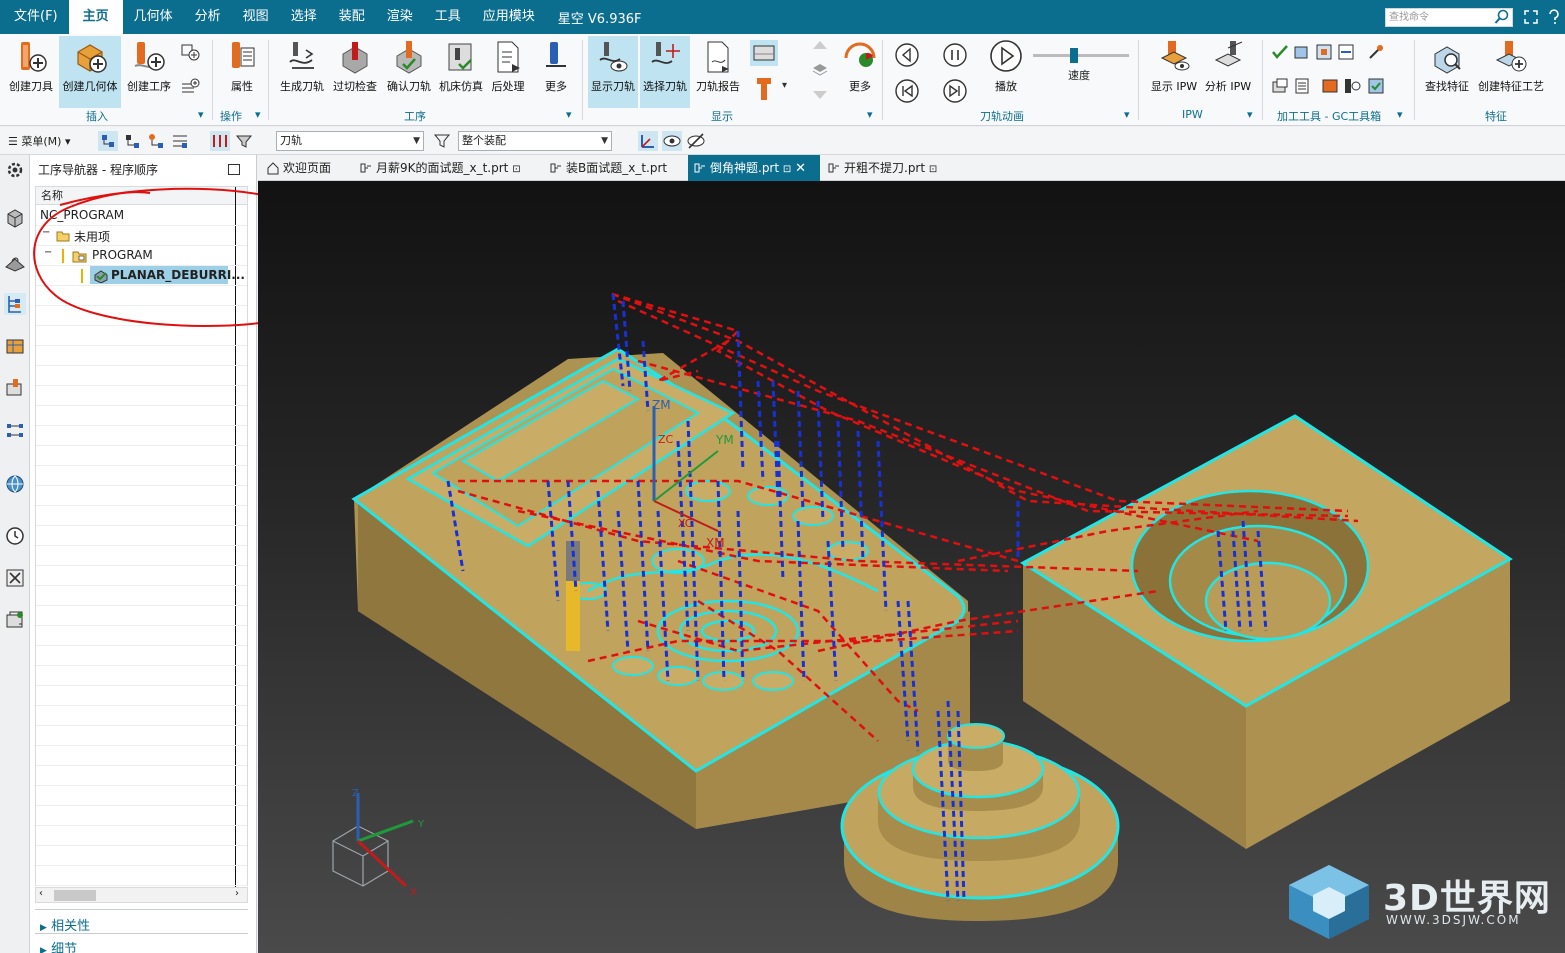  Describe the element at coordinates (1228, 72) in the screenshot. I see `analyze-ipw-button: 分析 IPW` at that location.